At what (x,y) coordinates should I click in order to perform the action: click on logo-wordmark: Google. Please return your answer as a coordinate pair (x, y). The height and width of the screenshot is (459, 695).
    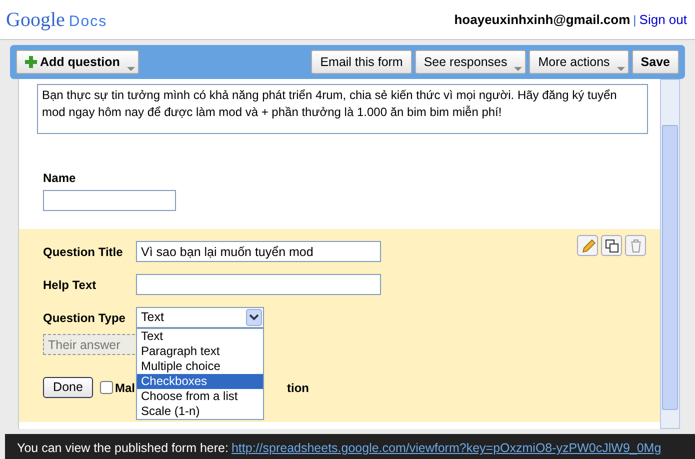
    Looking at the image, I should click on (35, 20).